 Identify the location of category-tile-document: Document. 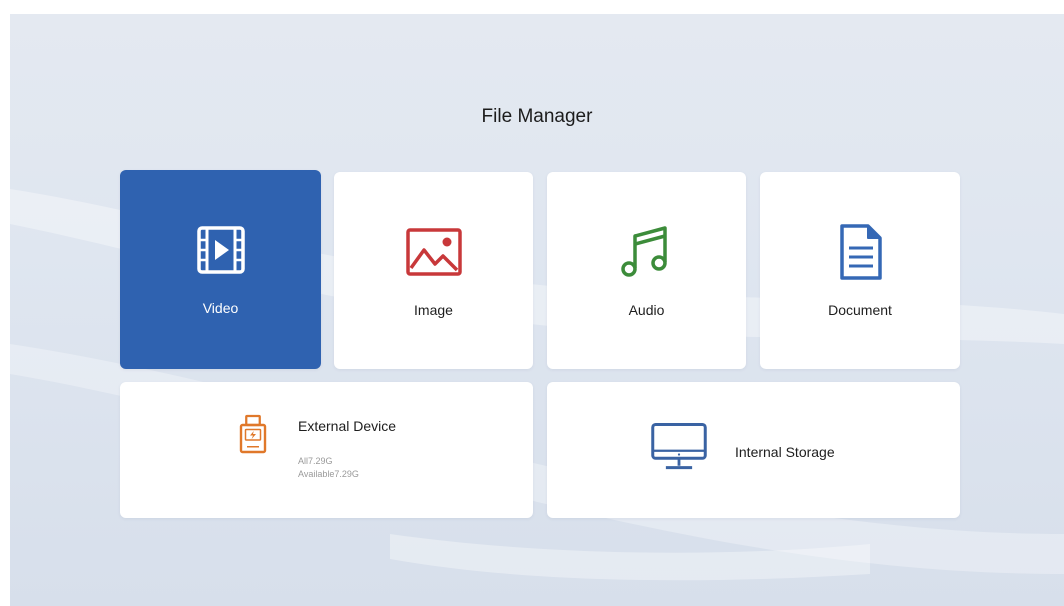
(860, 270).